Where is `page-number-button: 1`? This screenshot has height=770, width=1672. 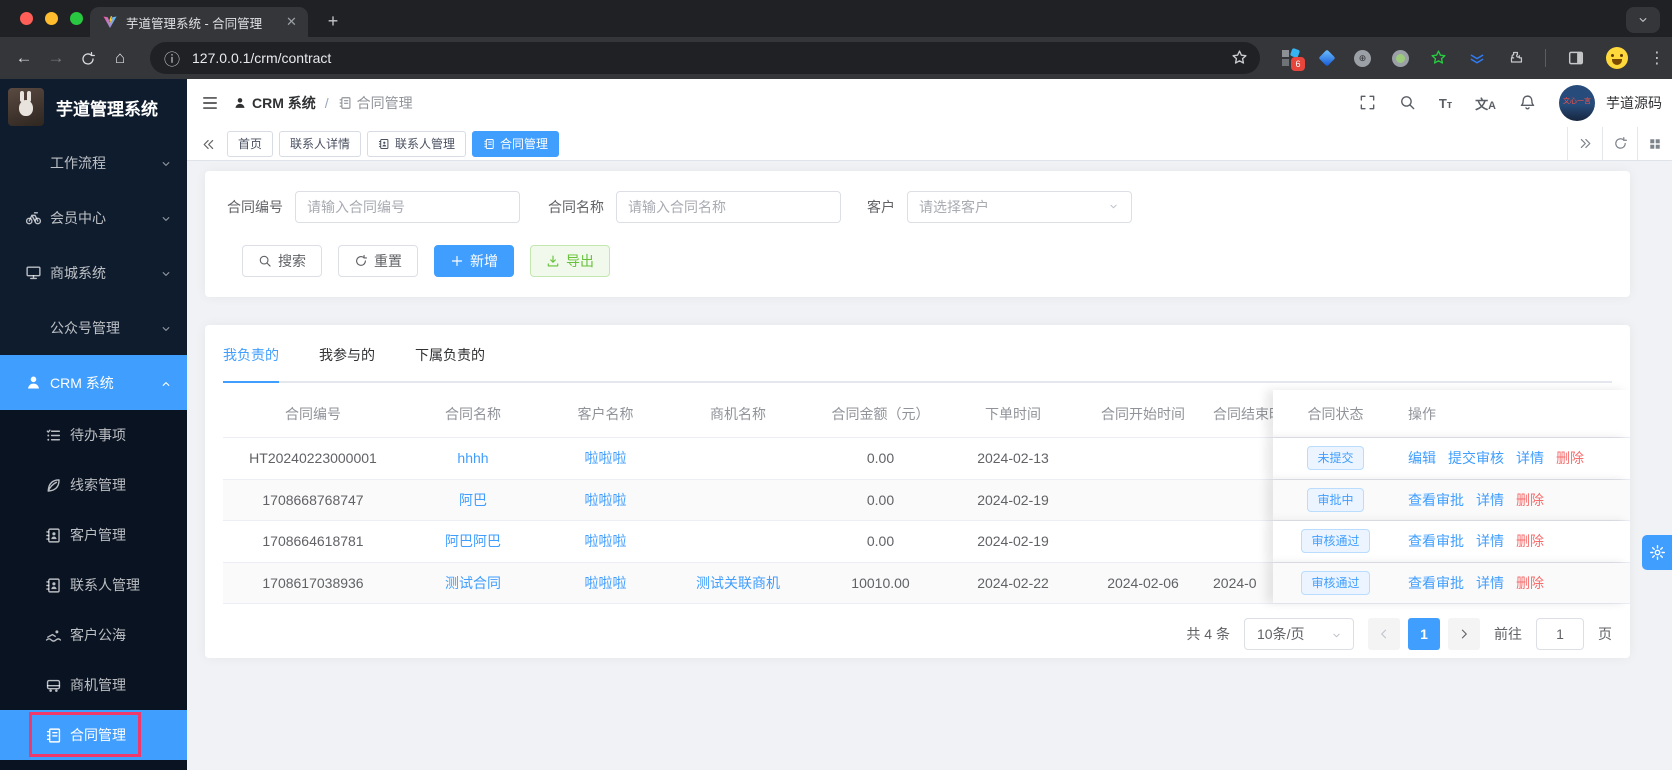 page-number-button: 1 is located at coordinates (1424, 634).